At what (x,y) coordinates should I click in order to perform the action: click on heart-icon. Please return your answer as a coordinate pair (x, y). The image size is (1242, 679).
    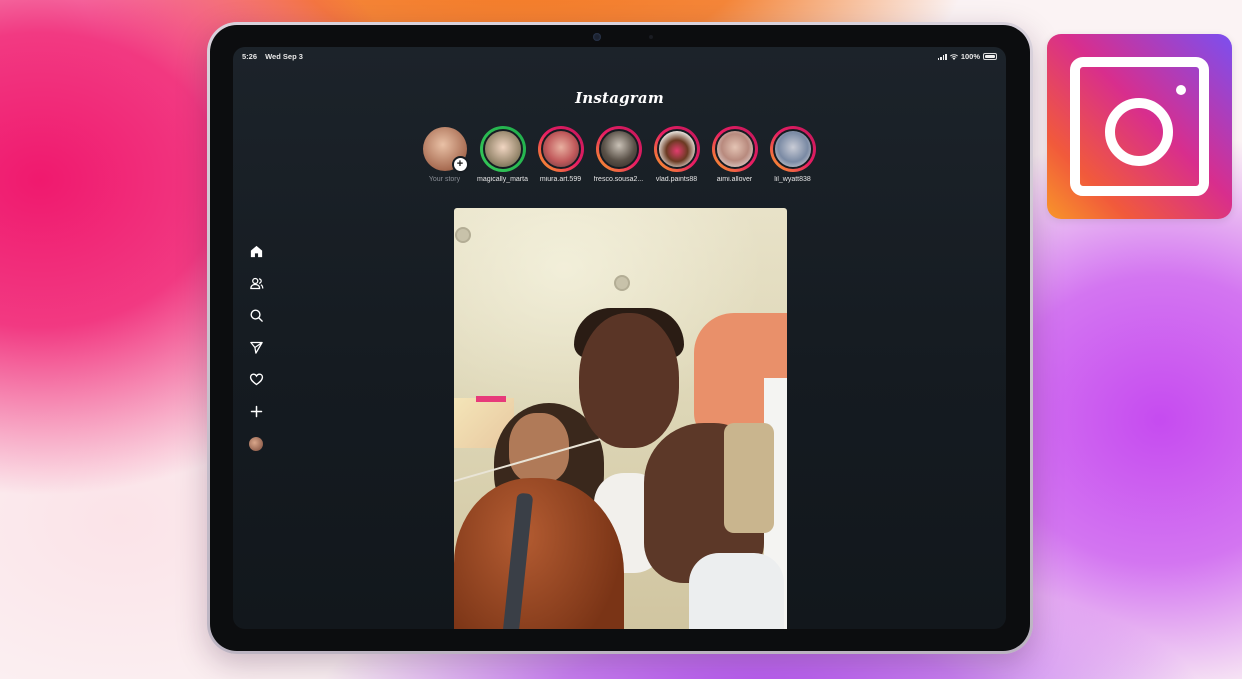
    Looking at the image, I should click on (256, 379).